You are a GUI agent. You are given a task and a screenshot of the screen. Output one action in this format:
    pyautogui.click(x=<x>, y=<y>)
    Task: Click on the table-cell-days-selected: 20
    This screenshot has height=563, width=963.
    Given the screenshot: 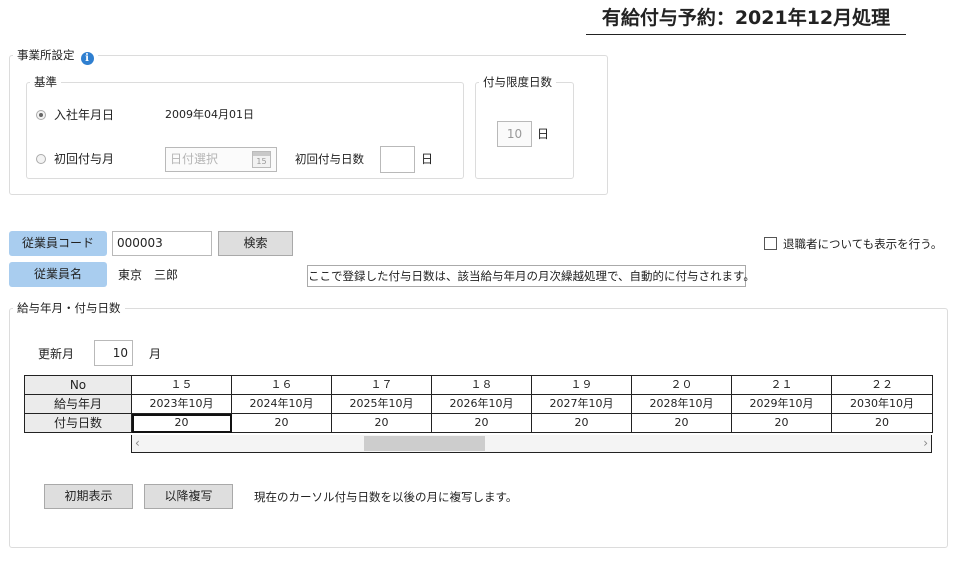 What is the action you would take?
    pyautogui.click(x=181, y=423)
    